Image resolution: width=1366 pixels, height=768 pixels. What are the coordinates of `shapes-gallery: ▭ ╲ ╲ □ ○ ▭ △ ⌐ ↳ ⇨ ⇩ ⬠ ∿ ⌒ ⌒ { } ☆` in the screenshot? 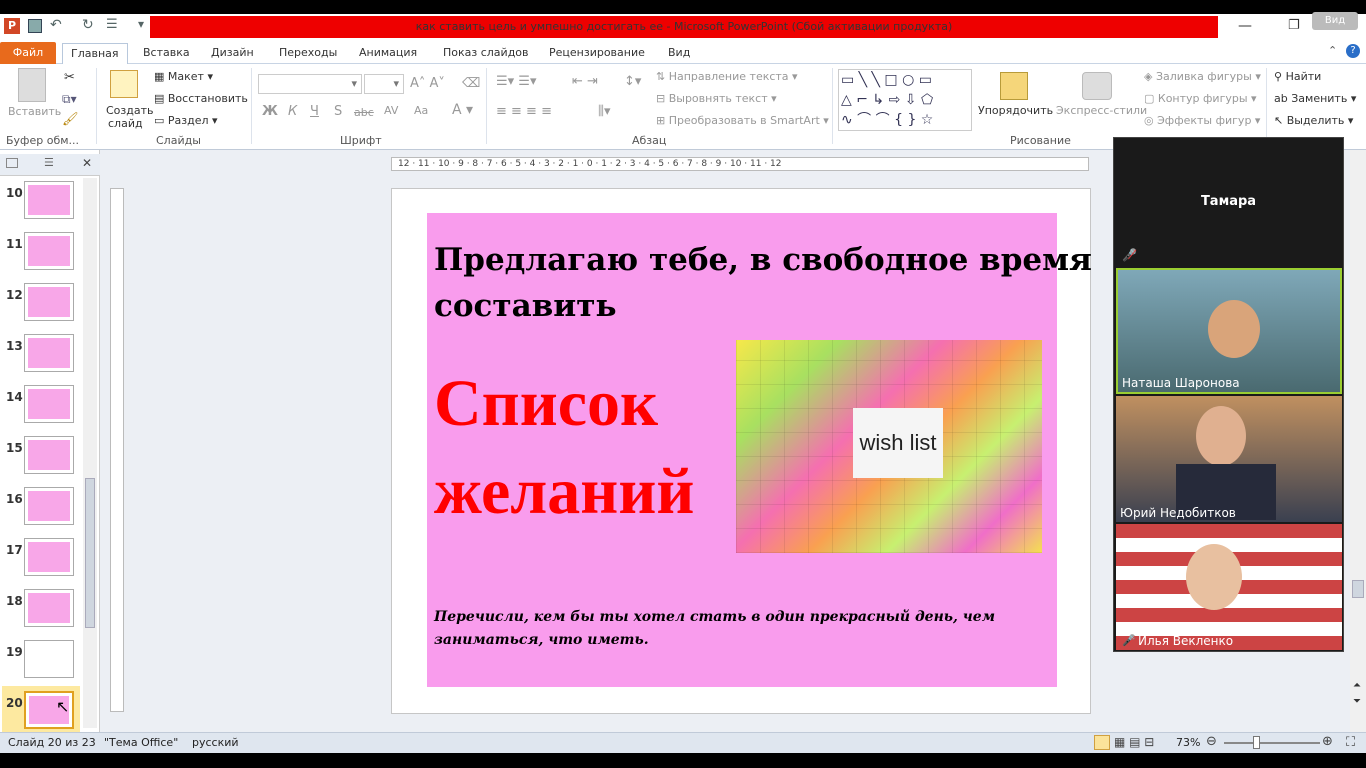 It's located at (905, 100).